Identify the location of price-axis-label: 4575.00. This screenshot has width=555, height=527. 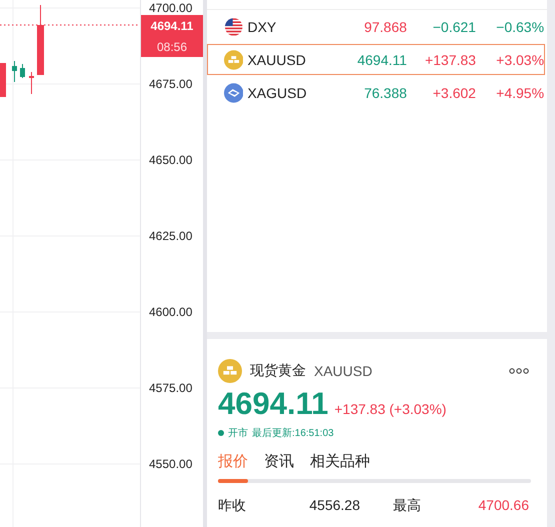
(171, 388).